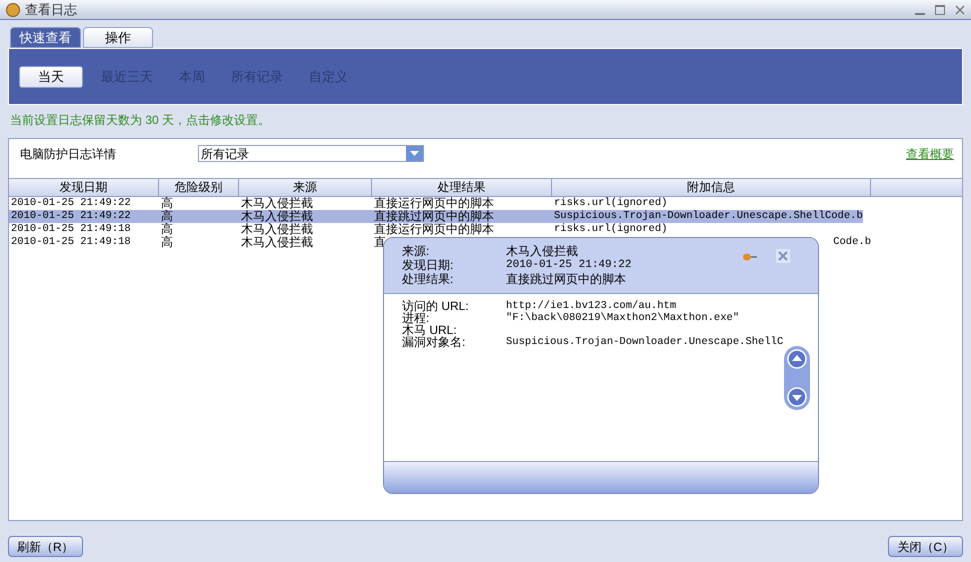 This screenshot has width=971, height=562. Describe the element at coordinates (930, 153) in the screenshot. I see `summary-link: 查看概要` at that location.